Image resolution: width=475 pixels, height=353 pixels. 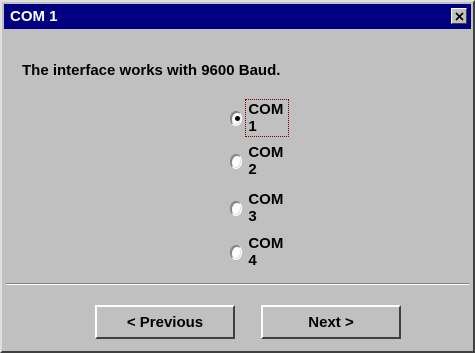 What do you see at coordinates (237, 284) in the screenshot?
I see `separator` at bounding box center [237, 284].